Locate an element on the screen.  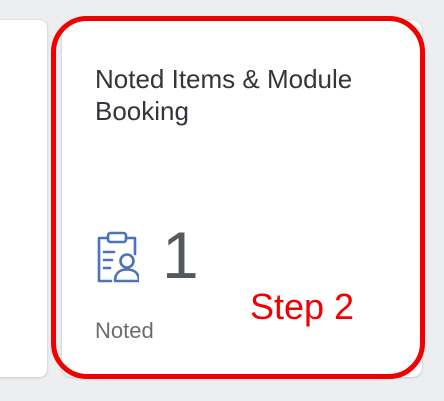
step-label: Step 2 is located at coordinates (302, 306).